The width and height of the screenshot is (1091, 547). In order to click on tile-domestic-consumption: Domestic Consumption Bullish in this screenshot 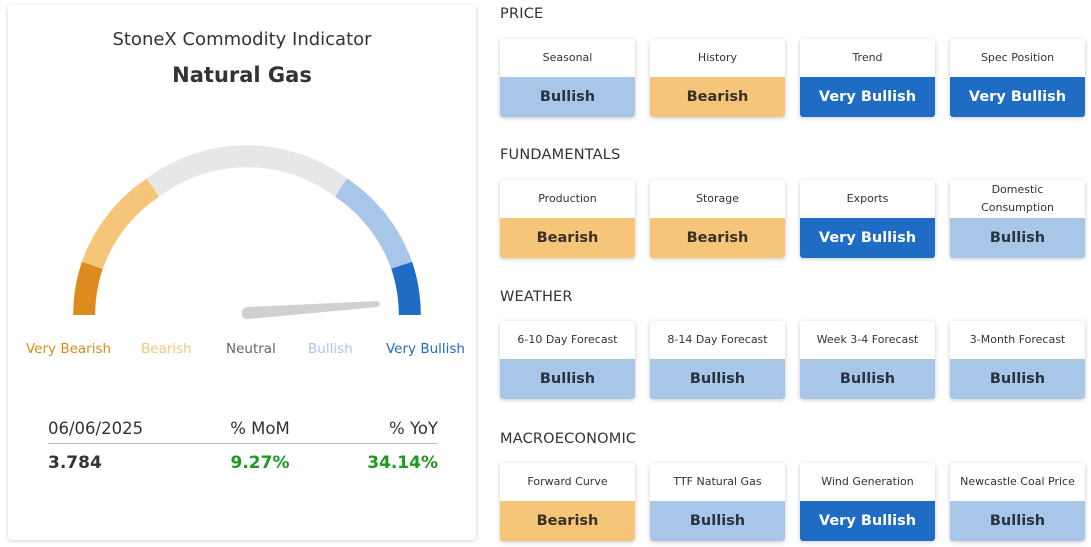, I will do `click(1017, 219)`.